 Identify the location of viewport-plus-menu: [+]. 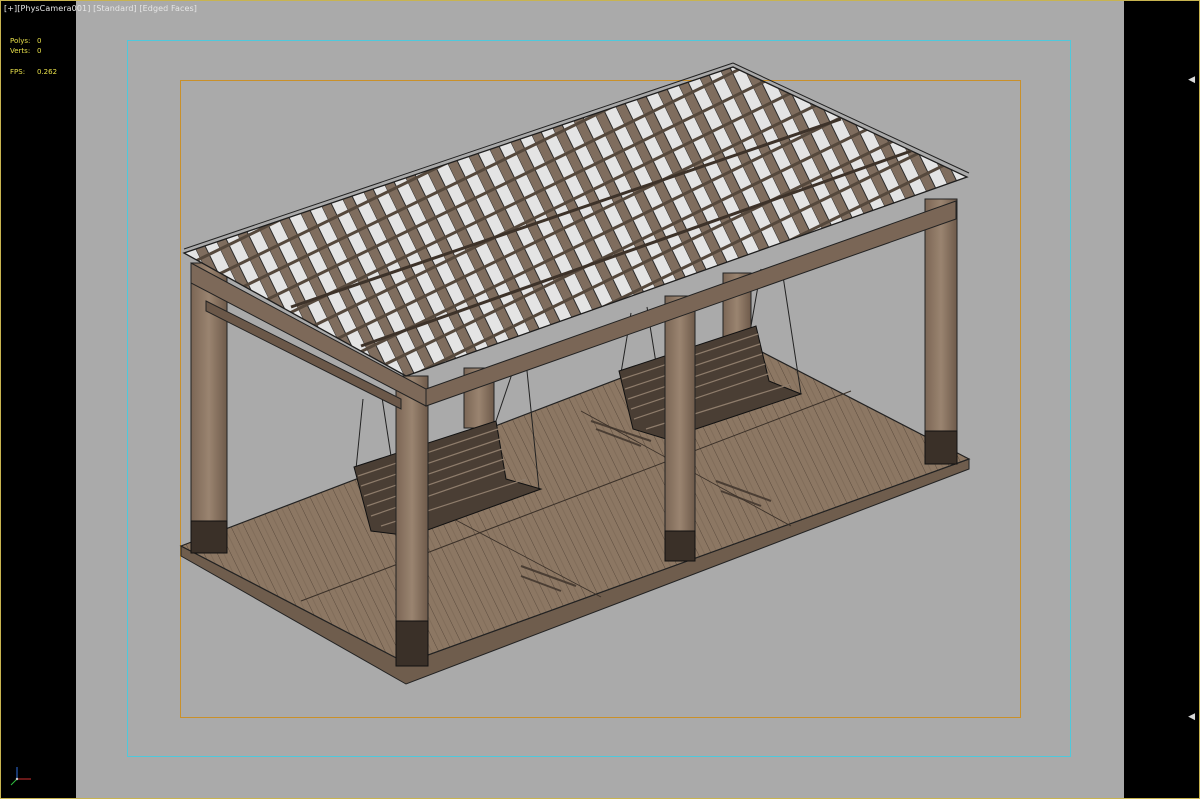
(10, 8).